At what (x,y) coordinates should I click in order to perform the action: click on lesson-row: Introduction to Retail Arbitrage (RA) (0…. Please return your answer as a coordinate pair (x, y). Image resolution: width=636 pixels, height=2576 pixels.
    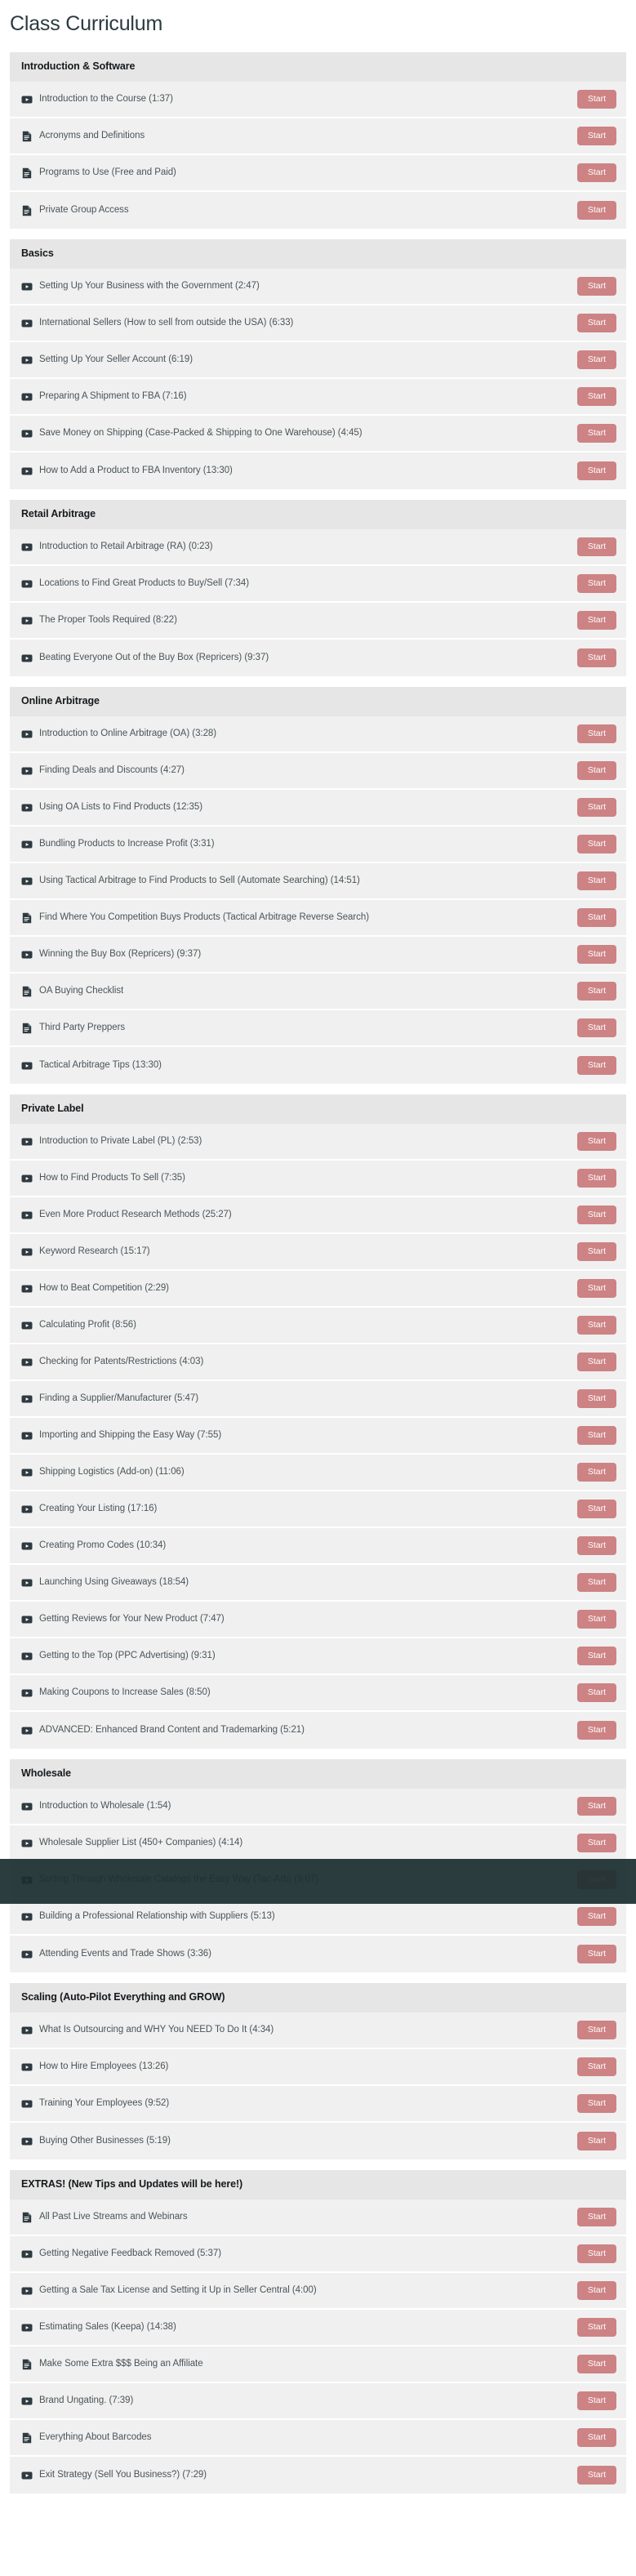
    Looking at the image, I should click on (318, 547).